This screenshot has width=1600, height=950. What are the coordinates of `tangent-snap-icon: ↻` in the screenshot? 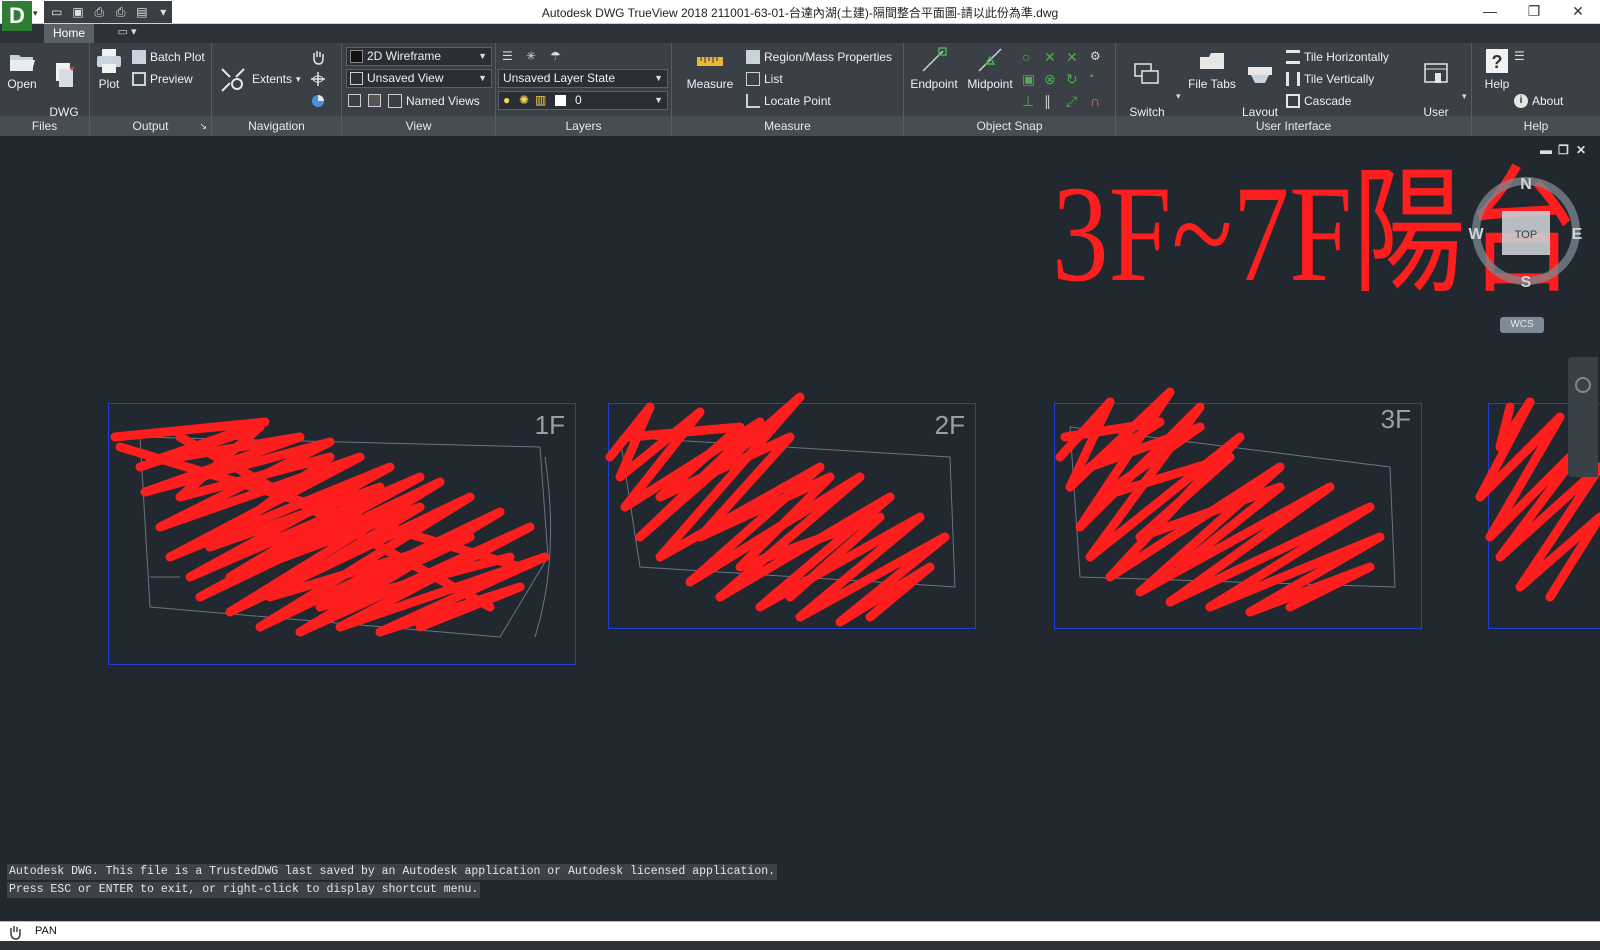 It's located at (1074, 79).